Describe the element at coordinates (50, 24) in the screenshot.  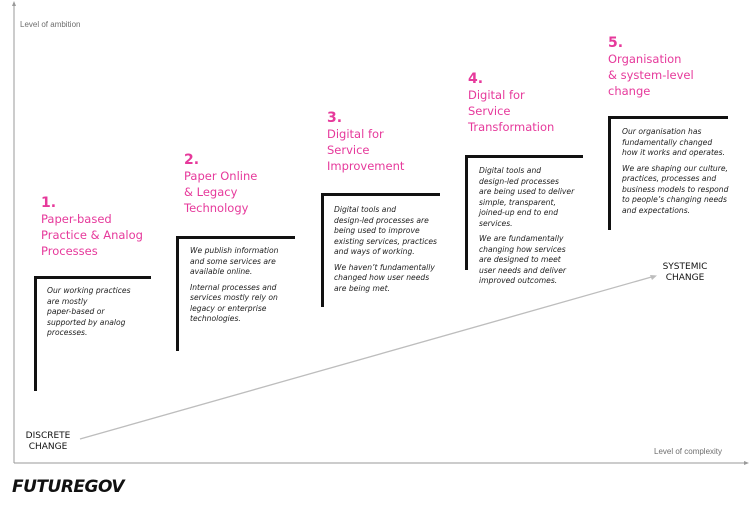
I see `y-axis-label: Level of ambition` at that location.